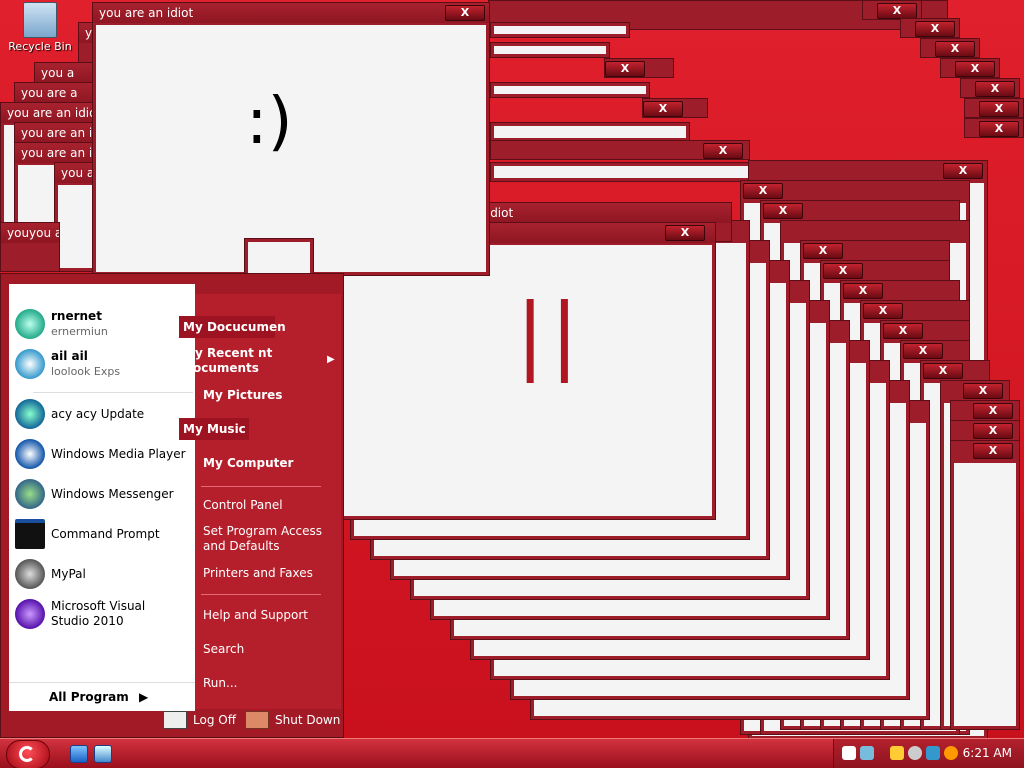 The width and height of the screenshot is (1024, 768). What do you see at coordinates (273, 395) in the screenshot?
I see `menu-my-pictures: My Pictures` at bounding box center [273, 395].